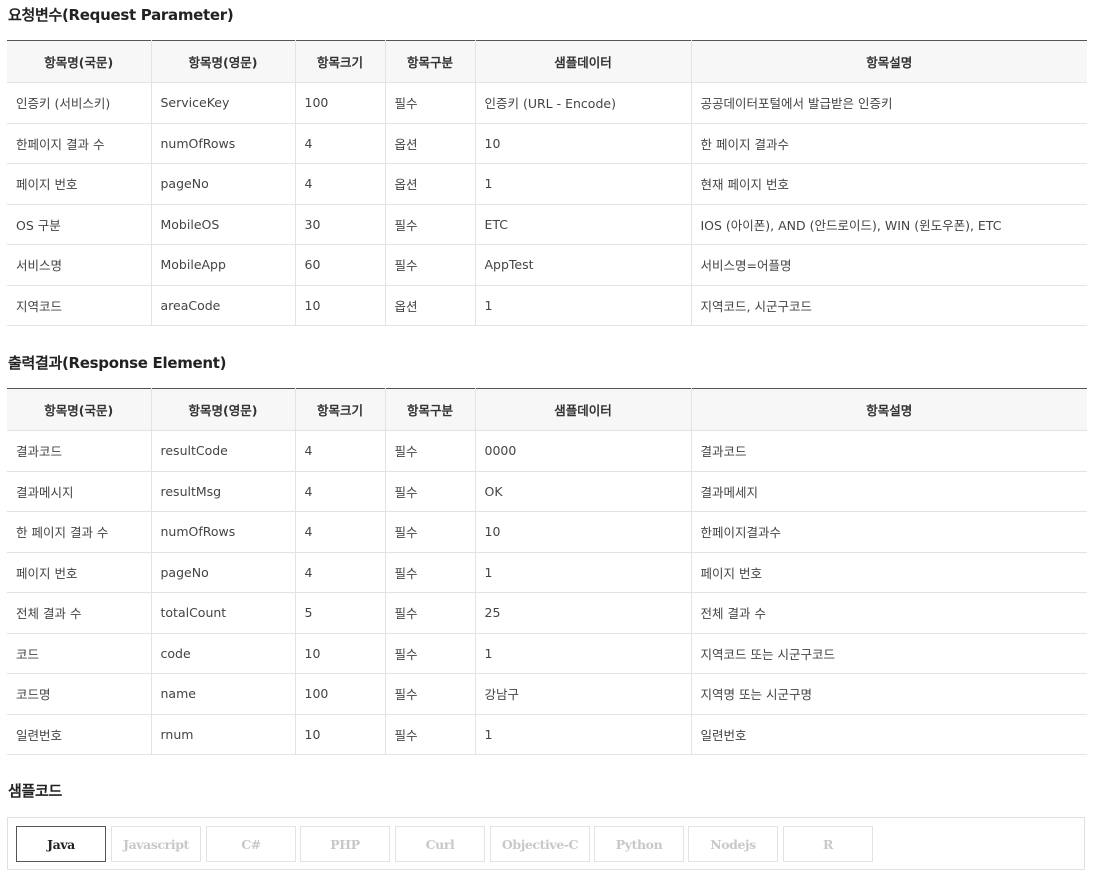 Image resolution: width=1095 pixels, height=872 pixels. What do you see at coordinates (733, 844) in the screenshot?
I see `tab-nodejs: Nodejs` at bounding box center [733, 844].